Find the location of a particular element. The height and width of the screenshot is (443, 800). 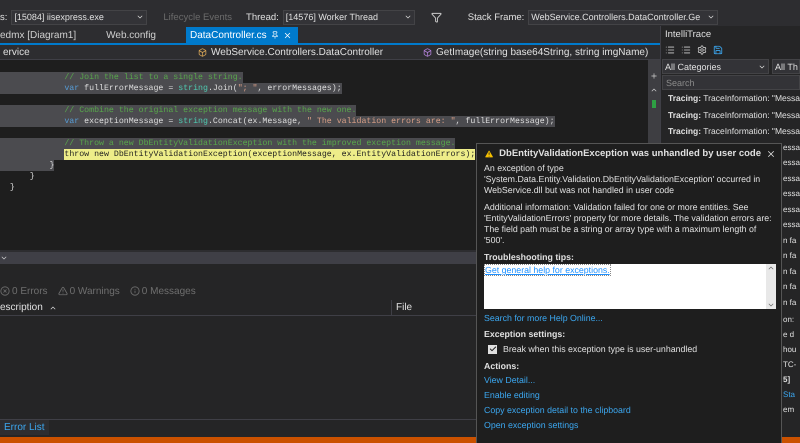

stack-frame-label: Stack Frame: is located at coordinates (496, 17).